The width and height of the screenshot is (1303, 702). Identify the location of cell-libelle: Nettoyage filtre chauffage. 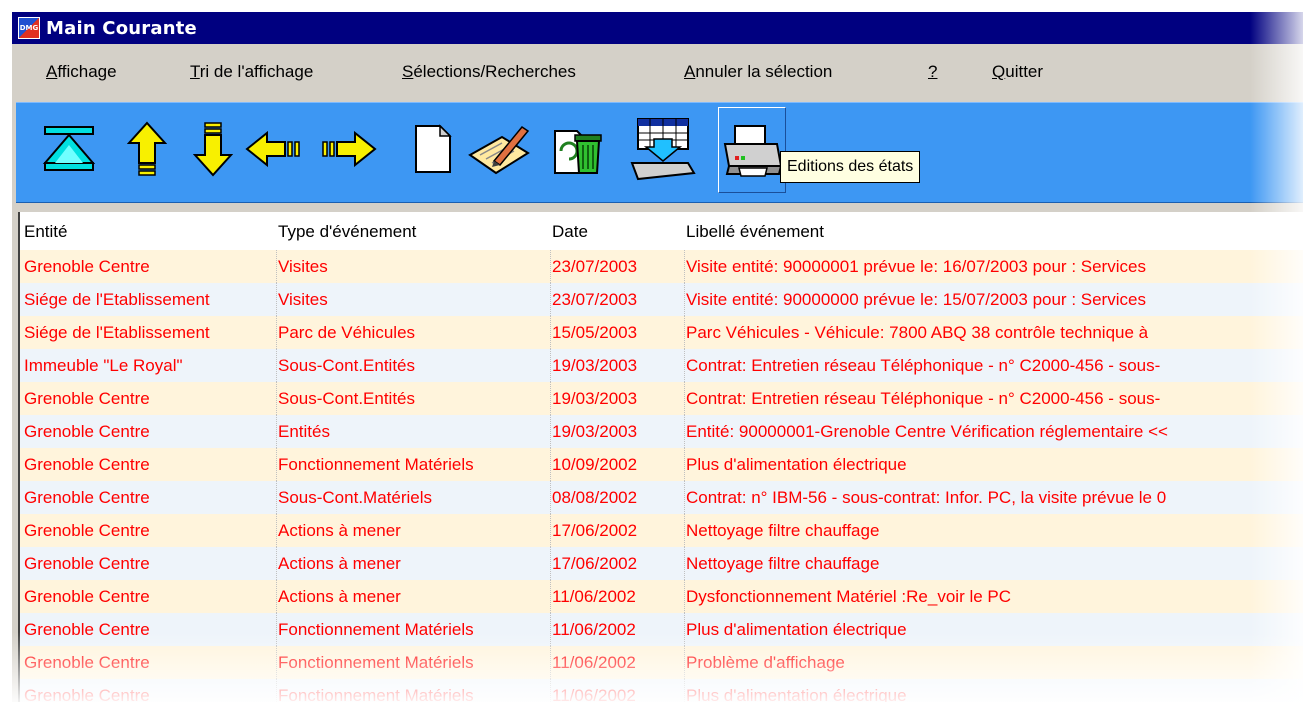
(783, 530).